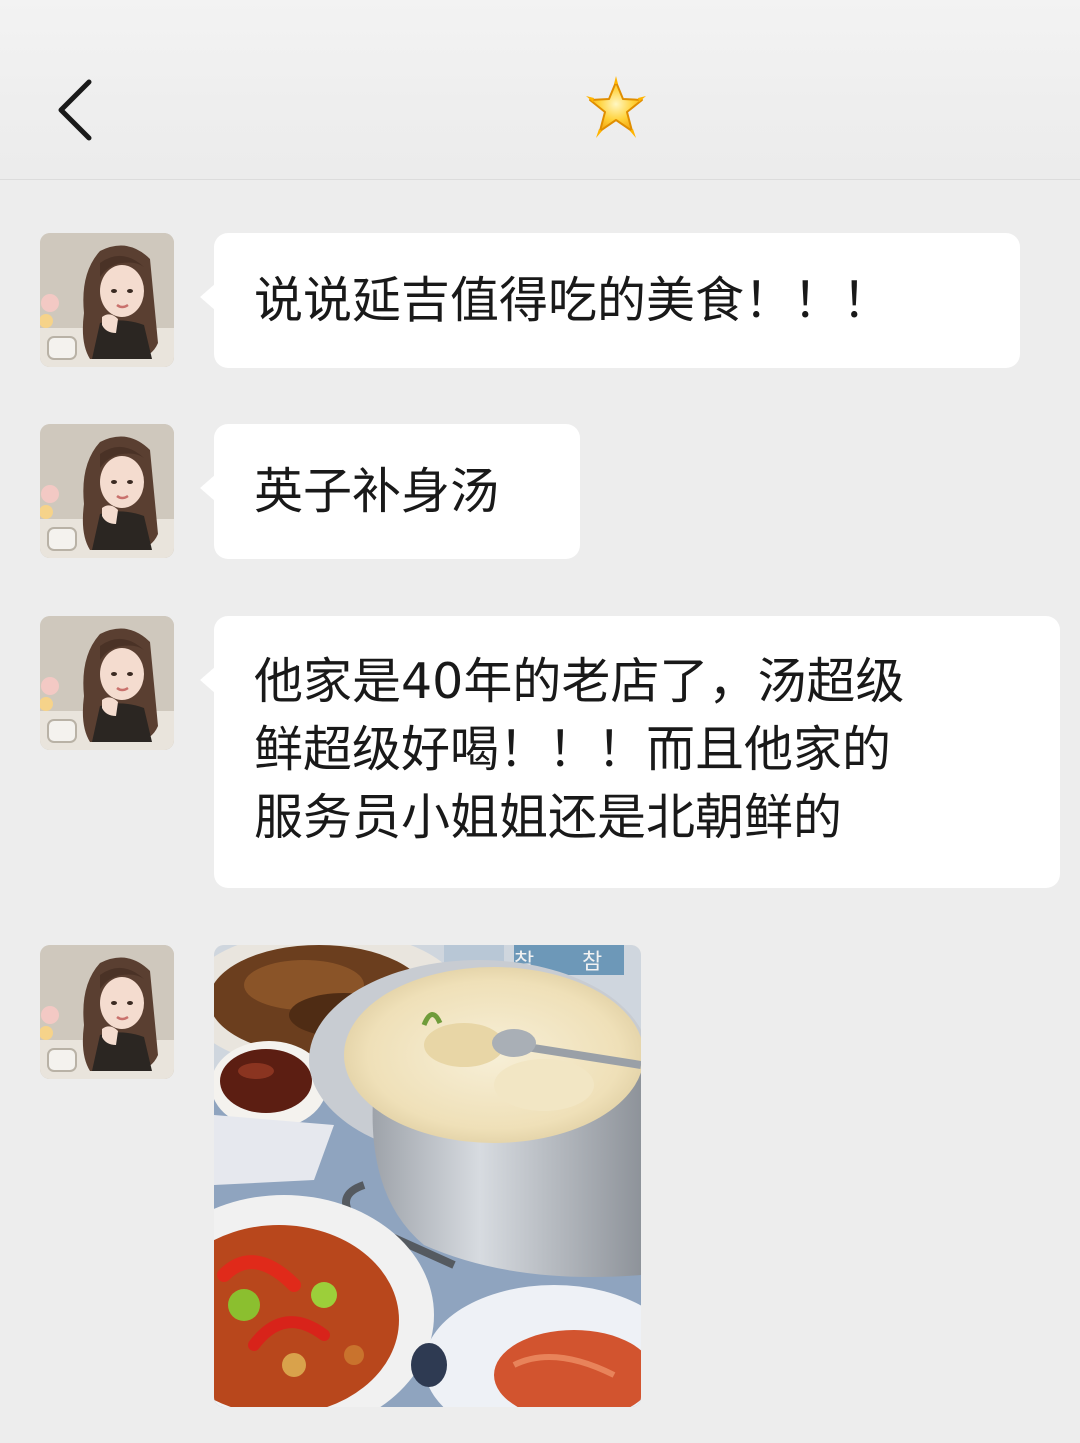  Describe the element at coordinates (540, 90) in the screenshot. I see `chat-header` at that location.